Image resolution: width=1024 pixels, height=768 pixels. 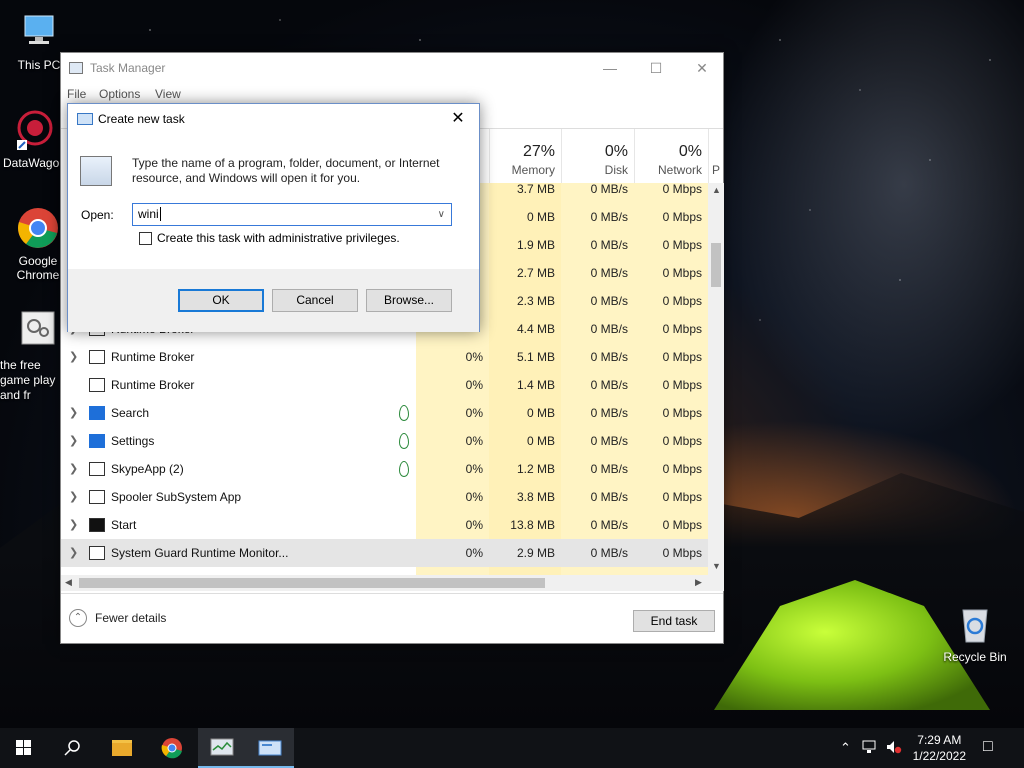 What do you see at coordinates (222, 748) in the screenshot?
I see `taskbar-task-manager` at bounding box center [222, 748].